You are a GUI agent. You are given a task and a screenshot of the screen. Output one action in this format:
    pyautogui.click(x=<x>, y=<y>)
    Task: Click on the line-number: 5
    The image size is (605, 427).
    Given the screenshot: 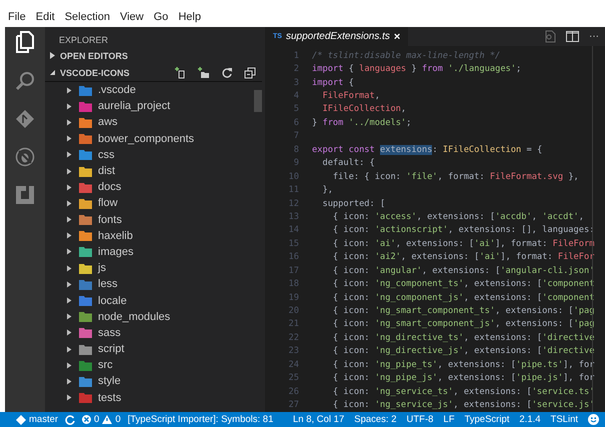 What is the action you would take?
    pyautogui.click(x=295, y=109)
    